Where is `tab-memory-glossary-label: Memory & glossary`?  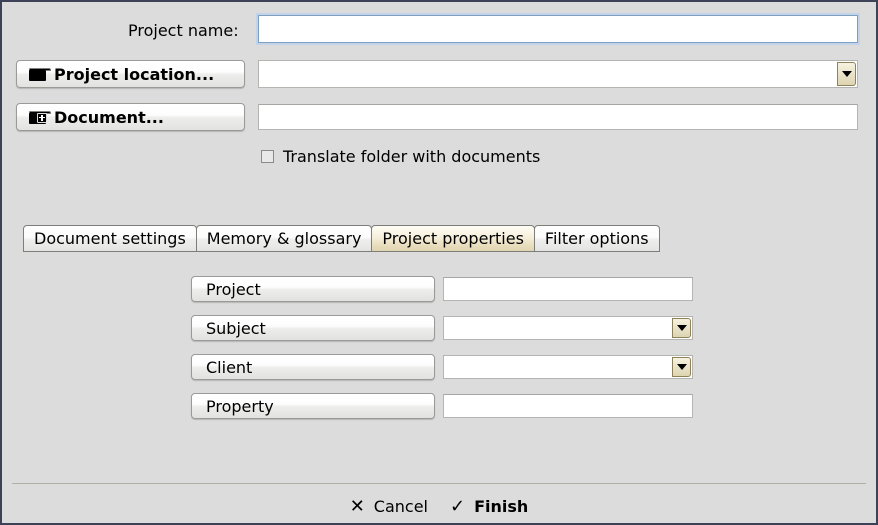 tab-memory-glossary-label: Memory & glossary is located at coordinates (284, 238).